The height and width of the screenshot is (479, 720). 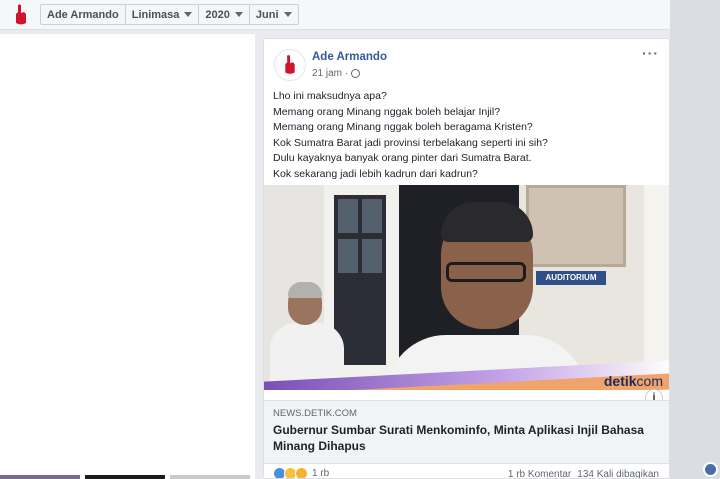 I want to click on photo-main-hair, so click(x=487, y=222).